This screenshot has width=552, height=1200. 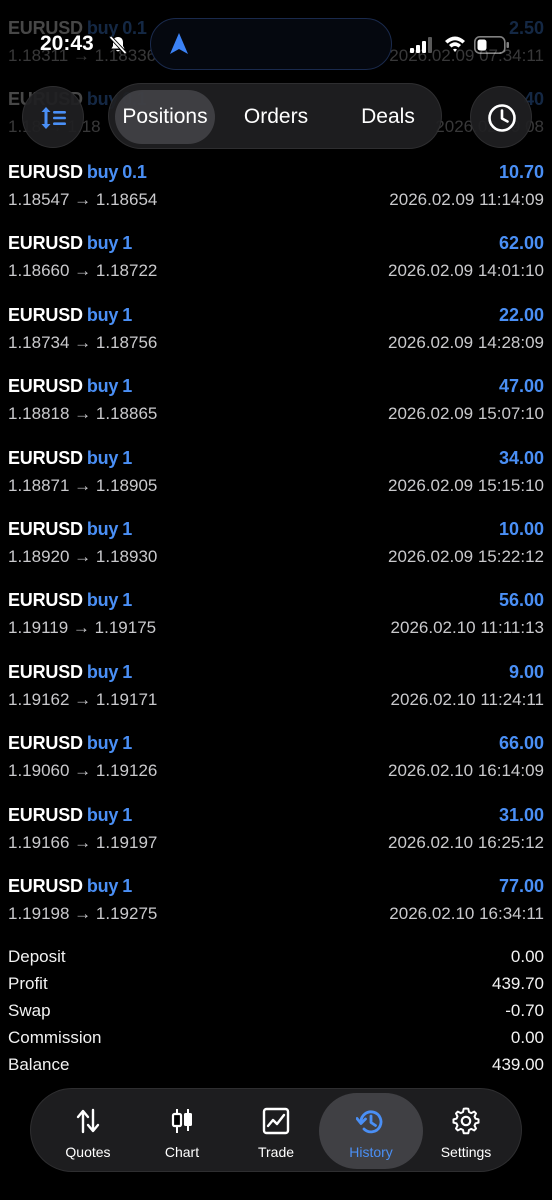 I want to click on summary-row: Swap -0.70, so click(x=276, y=1012).